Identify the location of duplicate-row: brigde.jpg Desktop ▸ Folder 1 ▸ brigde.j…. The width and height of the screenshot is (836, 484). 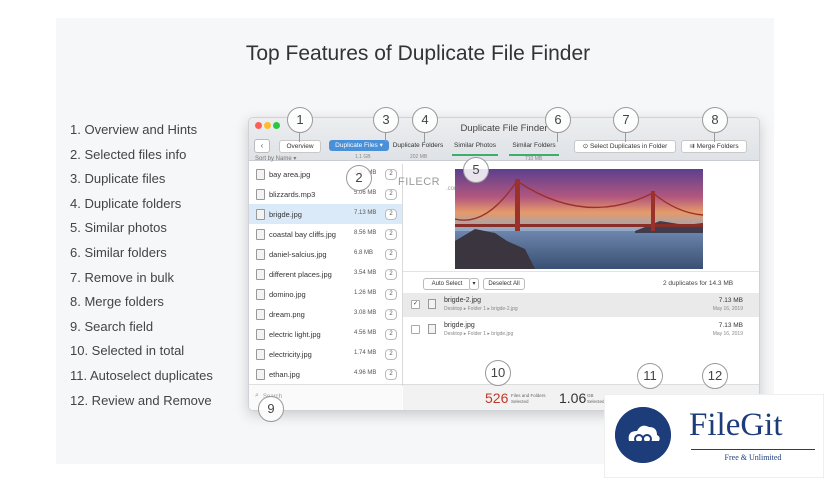
(581, 330).